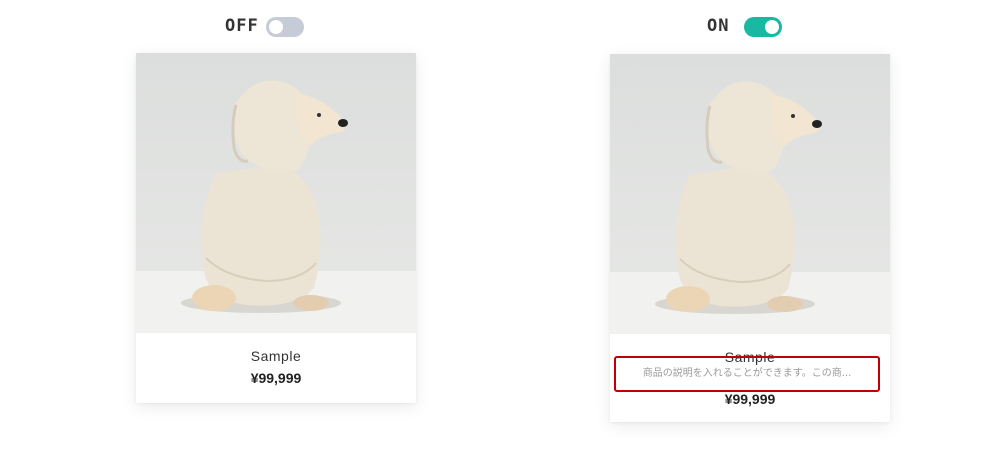 Image resolution: width=1000 pixels, height=457 pixels. What do you see at coordinates (242, 26) in the screenshot?
I see `toggle-label-off: OFF` at bounding box center [242, 26].